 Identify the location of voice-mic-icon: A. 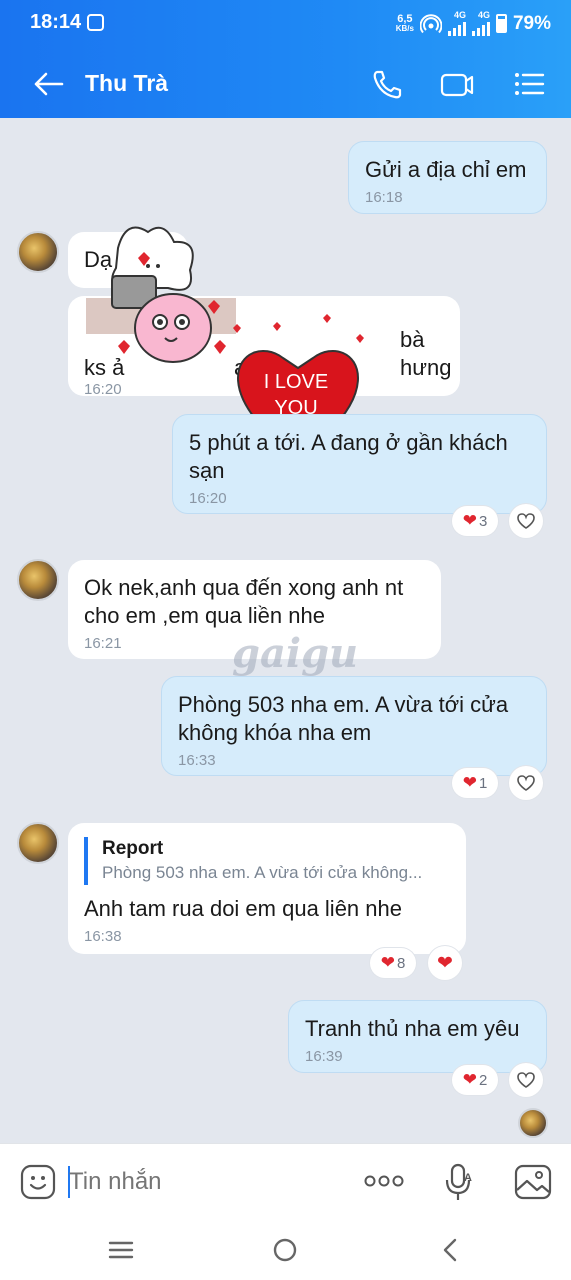
(459, 1182).